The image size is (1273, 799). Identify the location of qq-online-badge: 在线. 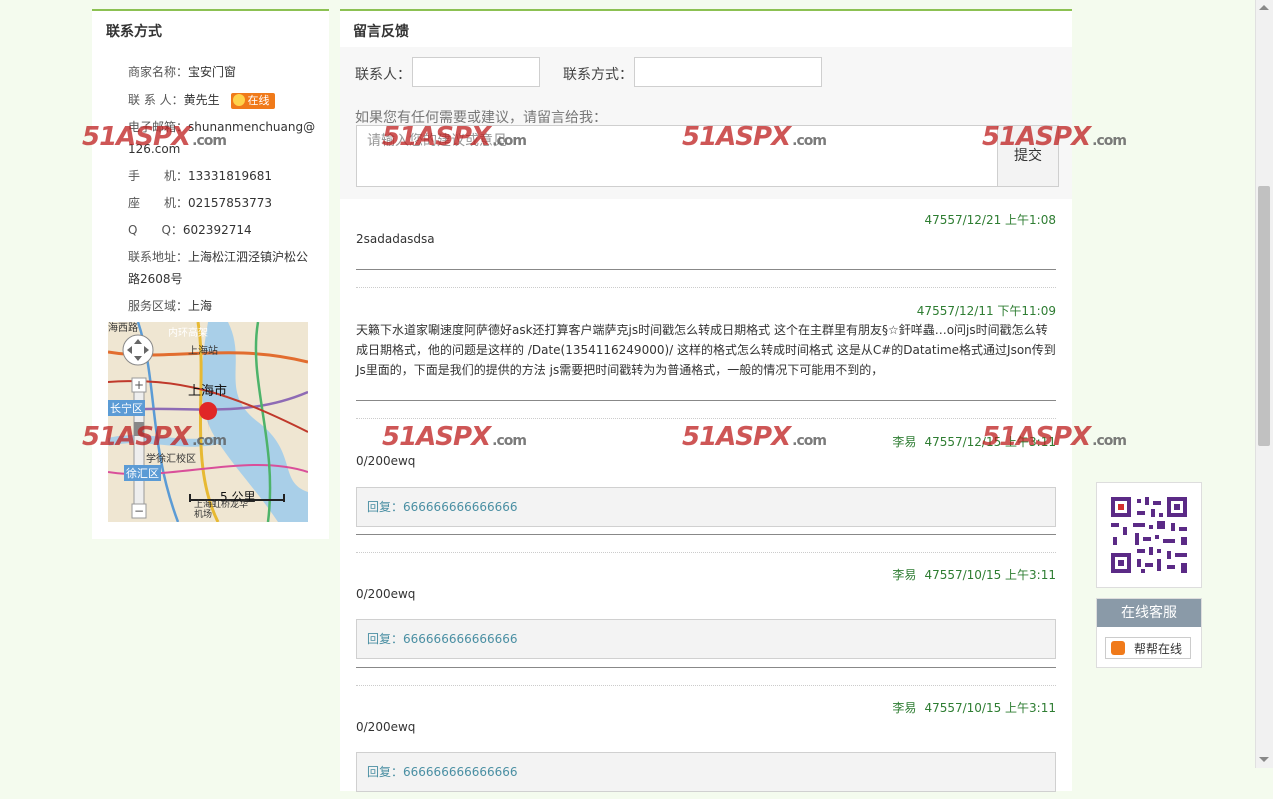
(253, 100).